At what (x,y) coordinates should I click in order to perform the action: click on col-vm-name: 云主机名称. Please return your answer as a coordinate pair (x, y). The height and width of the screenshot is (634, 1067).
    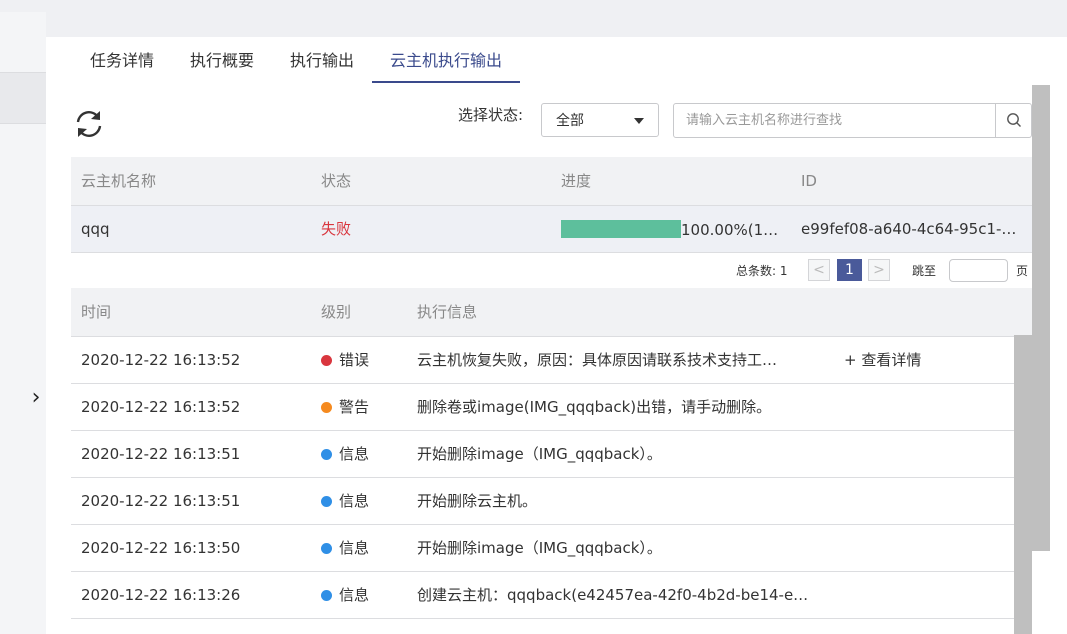
    Looking at the image, I should click on (118, 181).